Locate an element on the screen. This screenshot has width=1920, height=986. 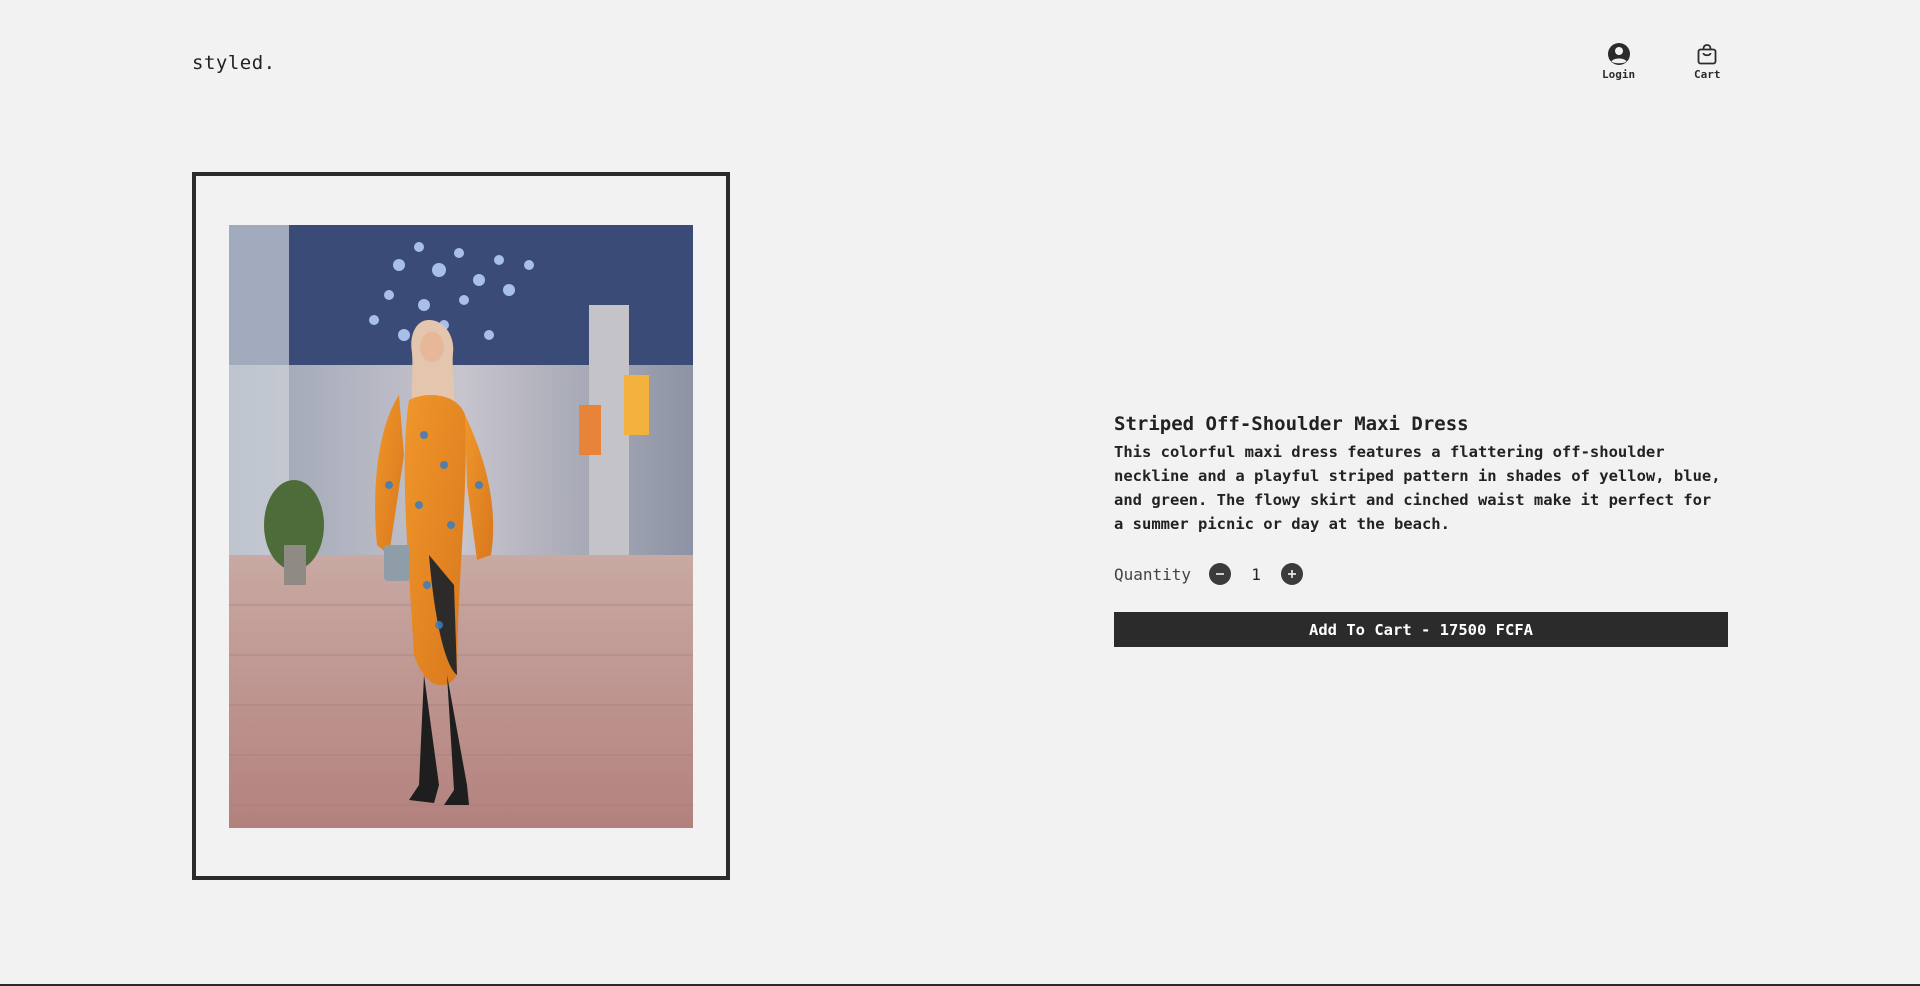
increase-quantity-button is located at coordinates (1292, 574).